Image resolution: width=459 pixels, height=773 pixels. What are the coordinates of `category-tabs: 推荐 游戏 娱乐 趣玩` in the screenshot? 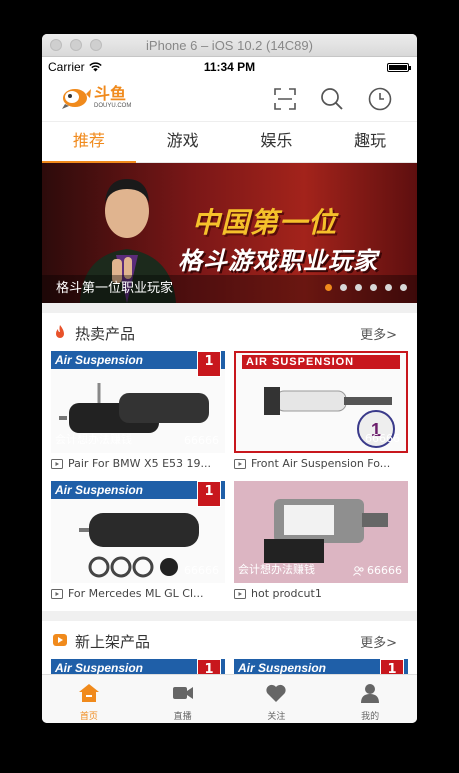 It's located at (229, 142).